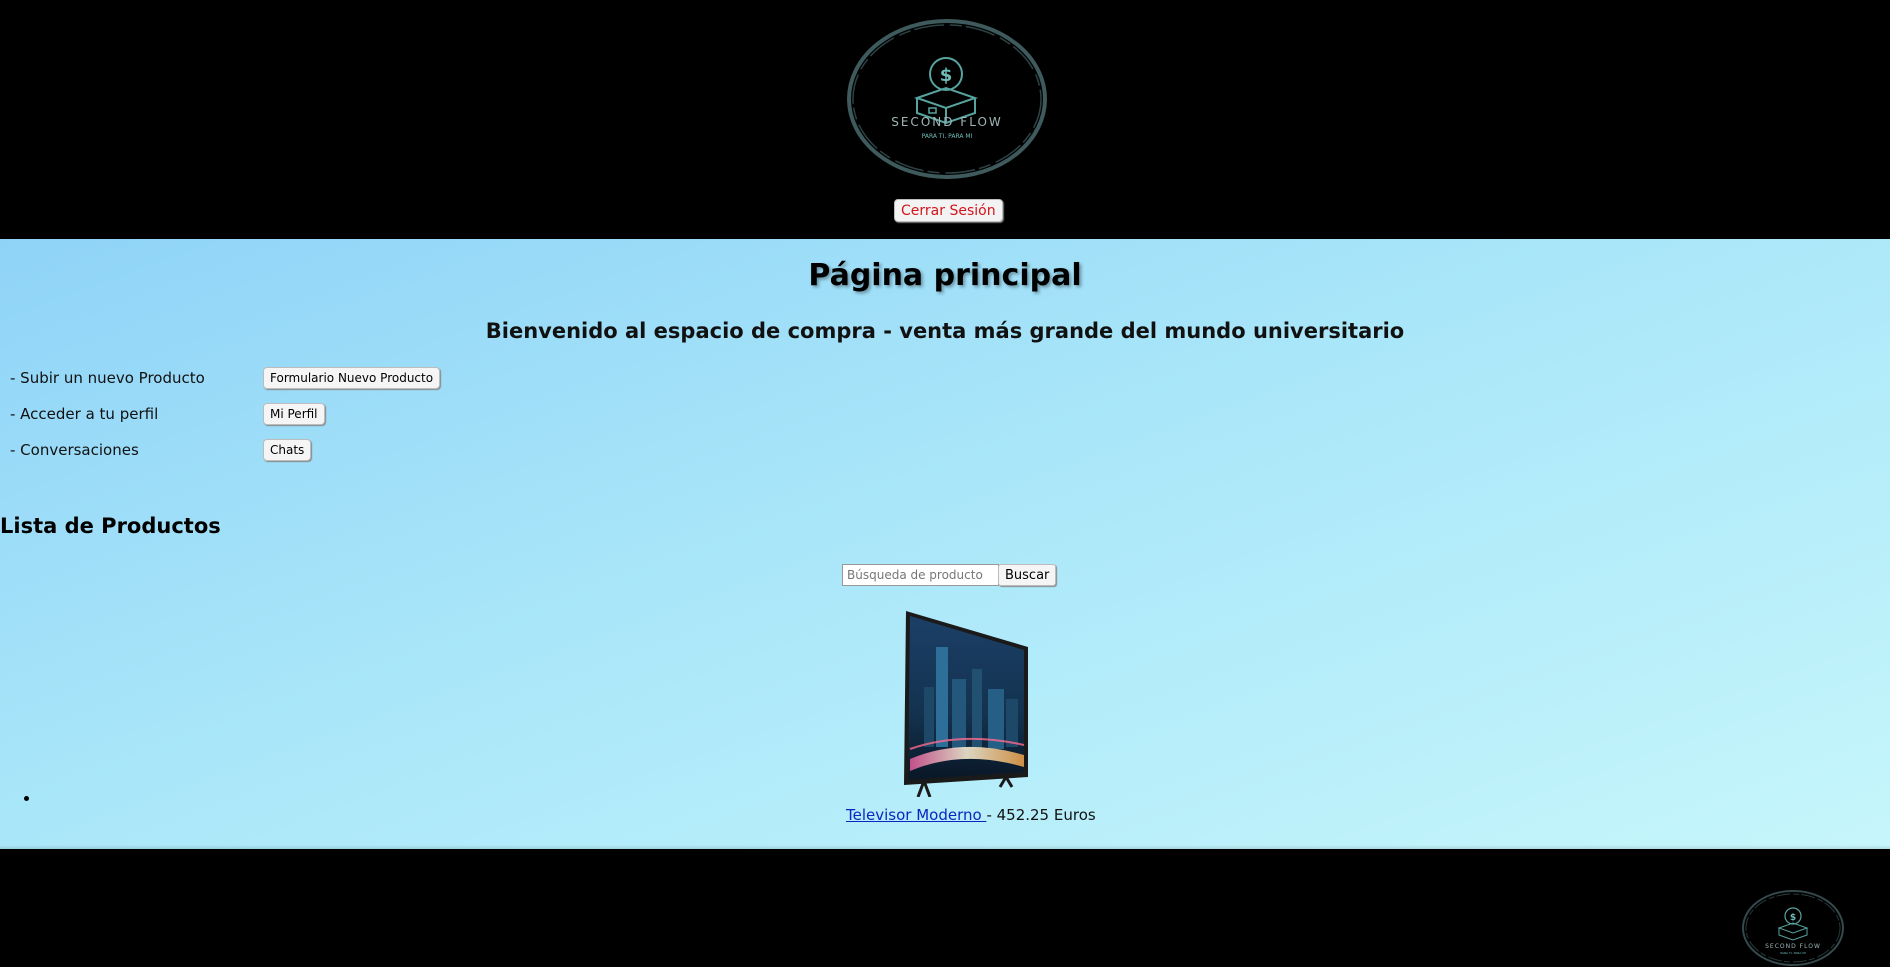 This screenshot has width=1890, height=967. Describe the element at coordinates (352, 378) in the screenshot. I see `new-product-form-button: Formulario Nuevo Producto` at that location.